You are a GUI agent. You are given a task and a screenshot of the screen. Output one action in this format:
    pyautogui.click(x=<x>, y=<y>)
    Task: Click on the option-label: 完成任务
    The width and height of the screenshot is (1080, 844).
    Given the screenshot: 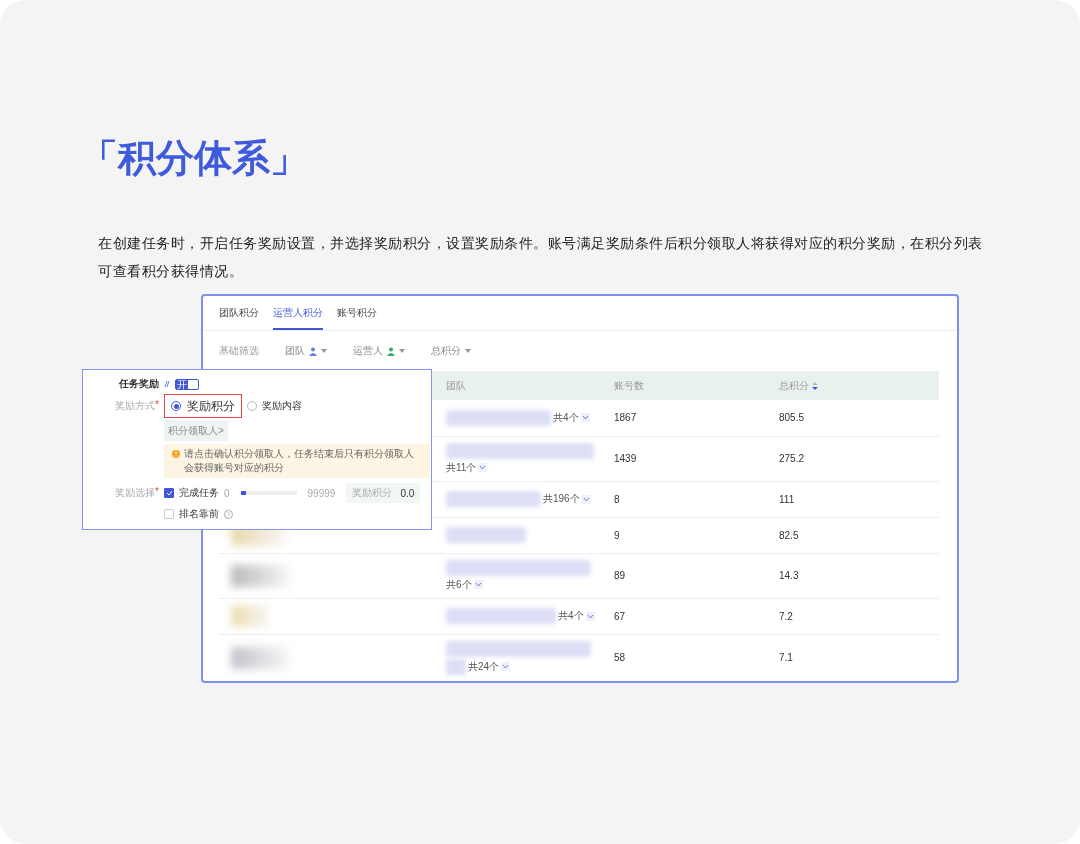 What is the action you would take?
    pyautogui.click(x=199, y=493)
    